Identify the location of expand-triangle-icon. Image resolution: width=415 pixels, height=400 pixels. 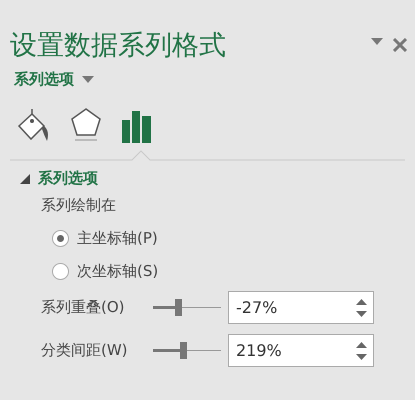
(25, 179).